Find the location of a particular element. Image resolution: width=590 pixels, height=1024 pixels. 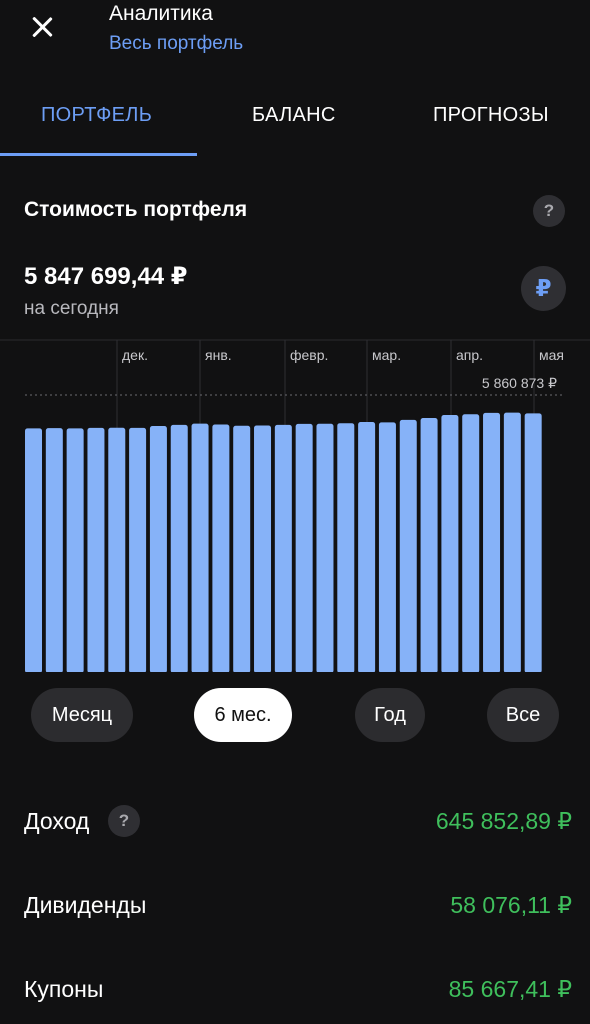

x-tick-label: янв. is located at coordinates (218, 355).